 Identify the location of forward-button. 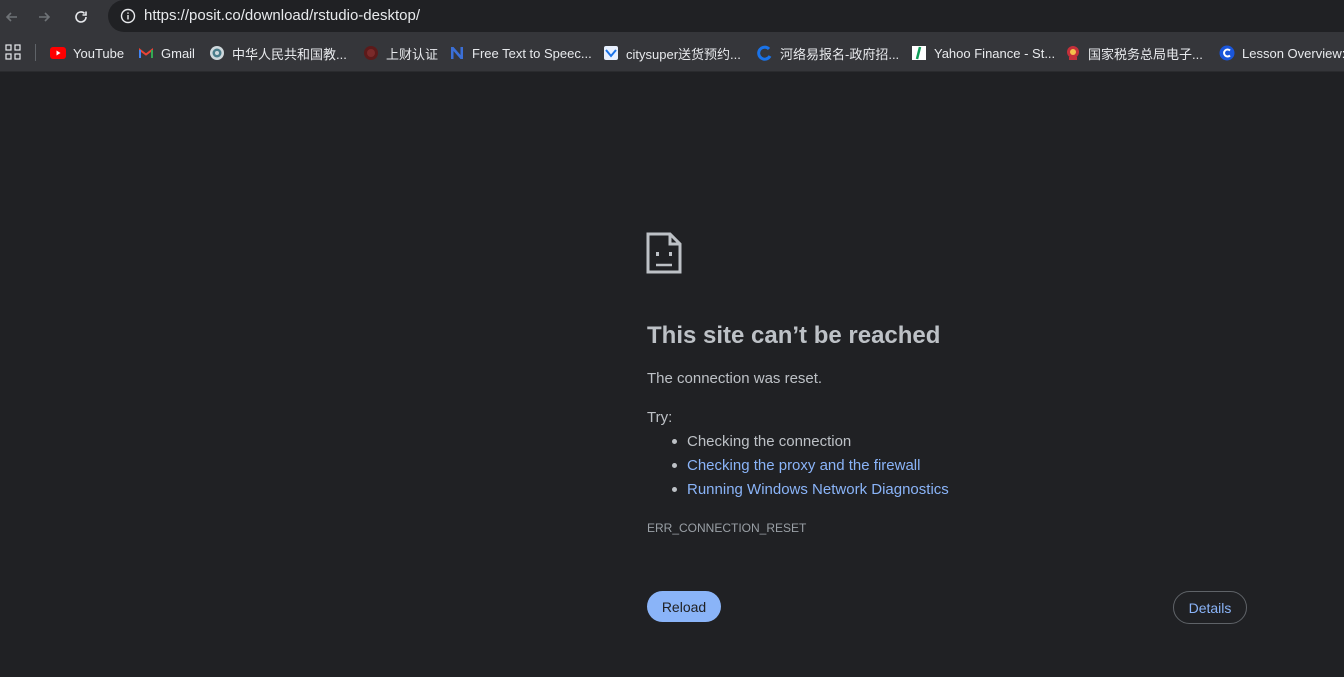
(44, 17).